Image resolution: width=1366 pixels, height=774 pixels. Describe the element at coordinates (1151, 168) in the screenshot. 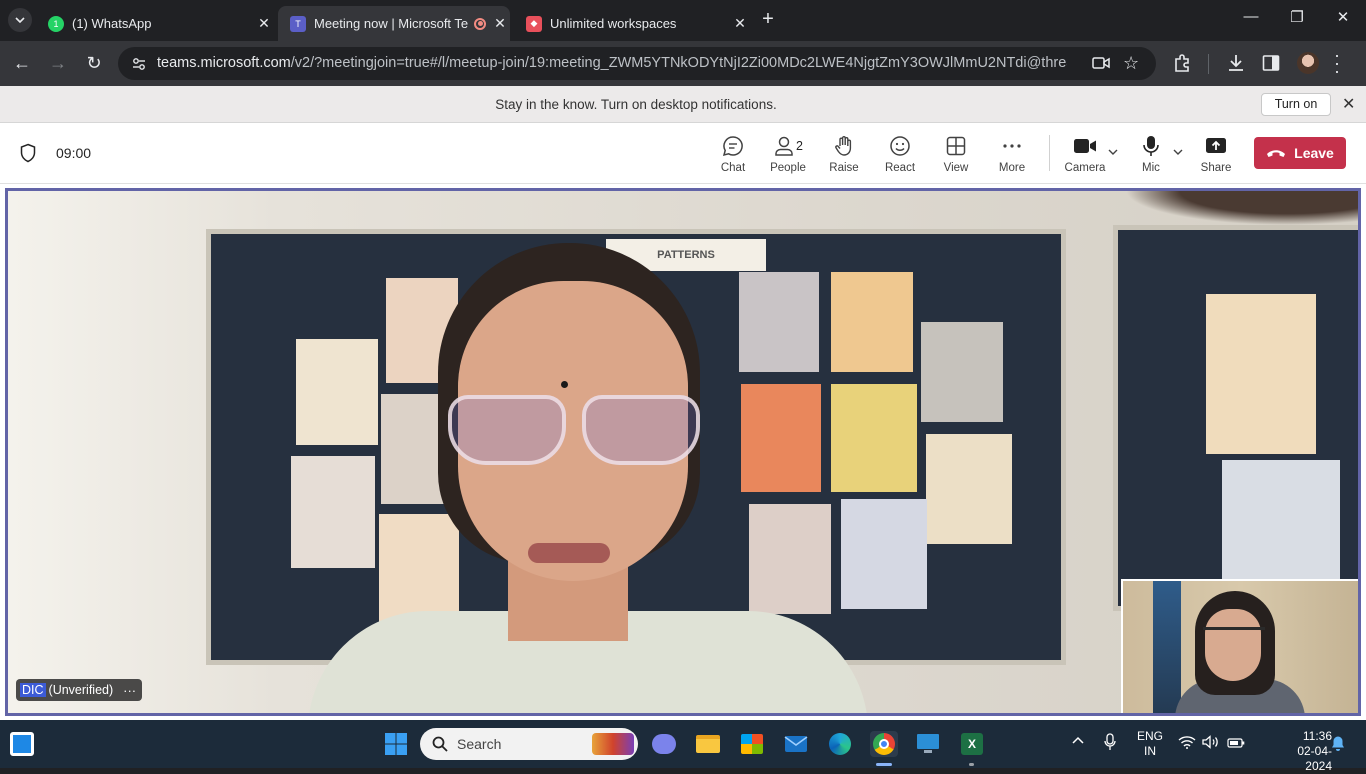

I see `mic-label: Mic` at that location.